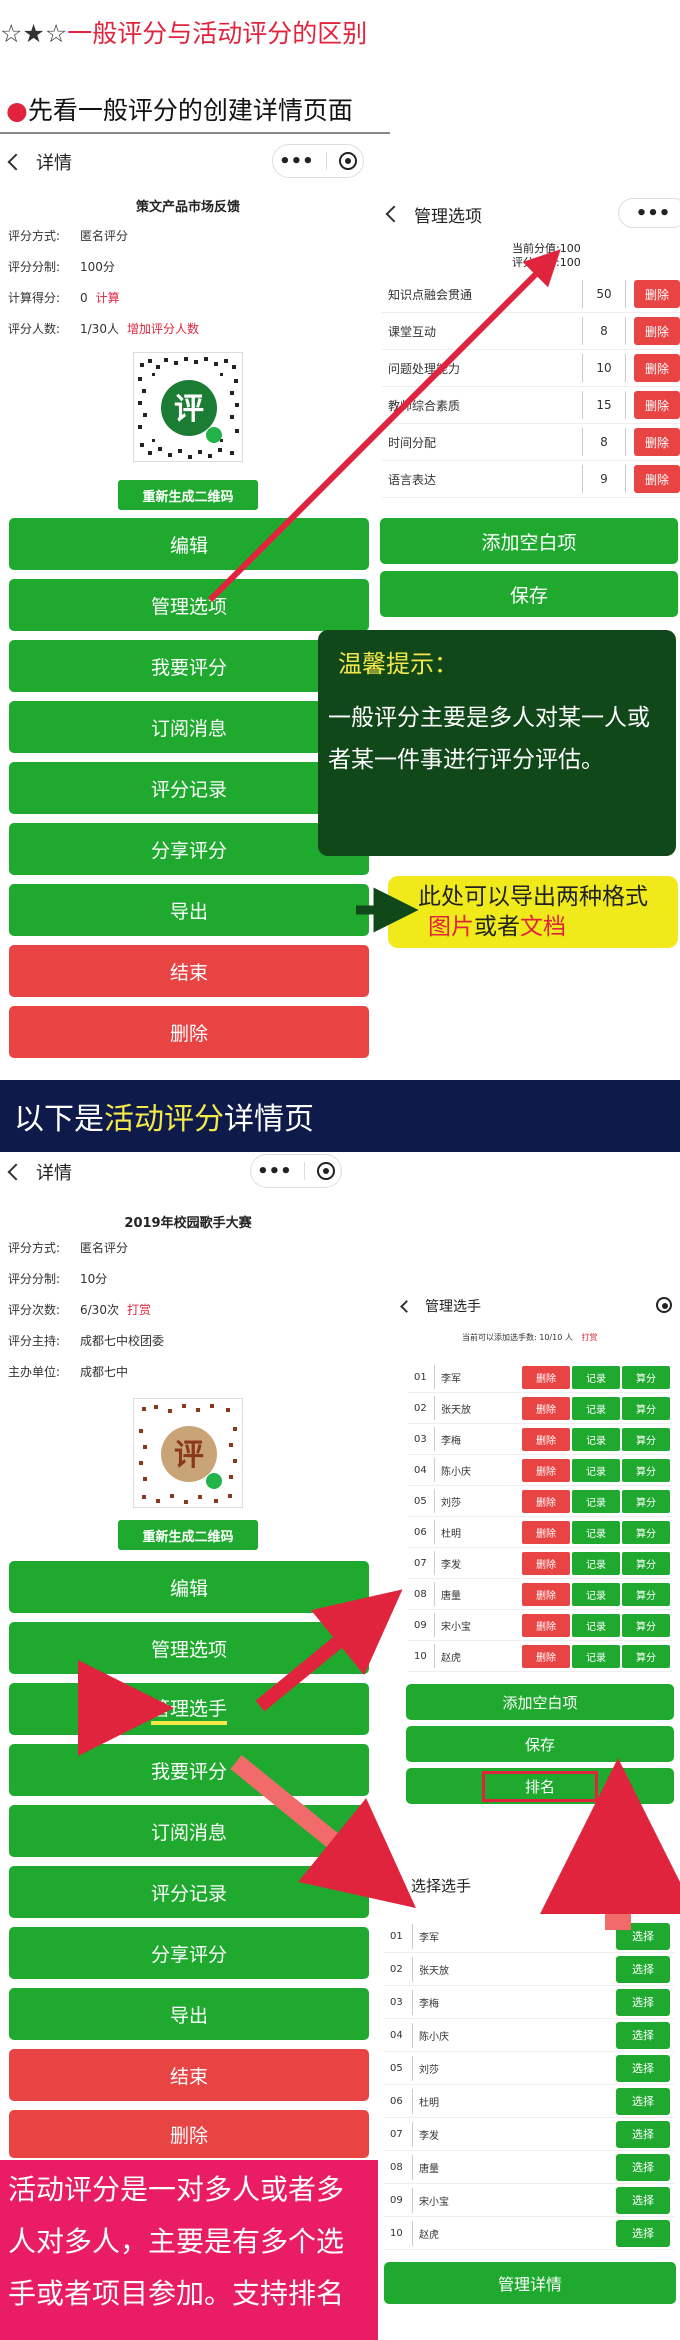  Describe the element at coordinates (529, 594) in the screenshot. I see `save-options-button: 保存` at that location.